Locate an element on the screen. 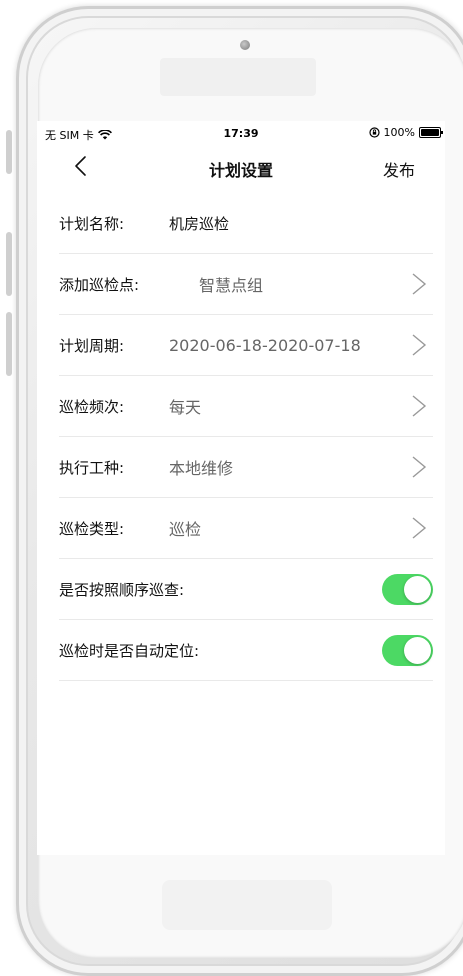 This screenshot has height=976, width=463. in-order-toggle is located at coordinates (407, 589).